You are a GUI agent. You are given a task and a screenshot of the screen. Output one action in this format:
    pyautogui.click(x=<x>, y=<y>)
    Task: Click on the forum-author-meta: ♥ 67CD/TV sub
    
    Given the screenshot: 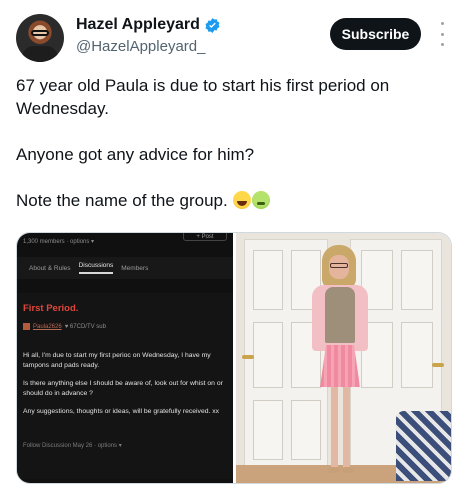 What is the action you would take?
    pyautogui.click(x=85, y=326)
    